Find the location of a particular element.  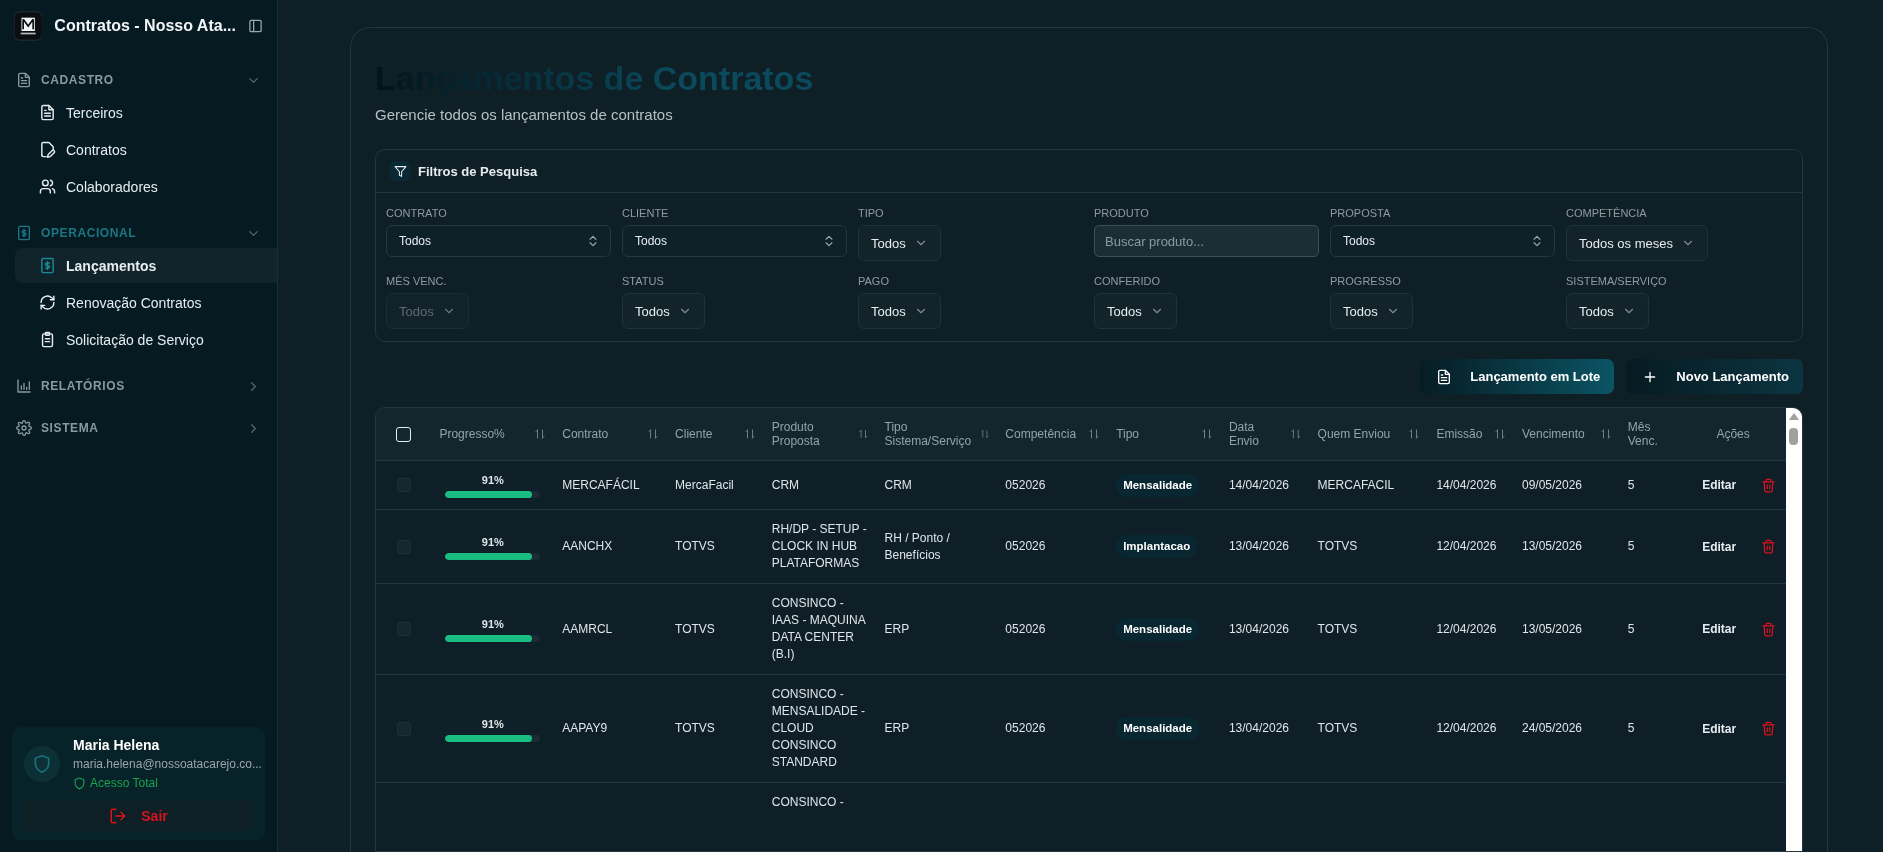

filter-label: PAGO is located at coordinates (874, 281).